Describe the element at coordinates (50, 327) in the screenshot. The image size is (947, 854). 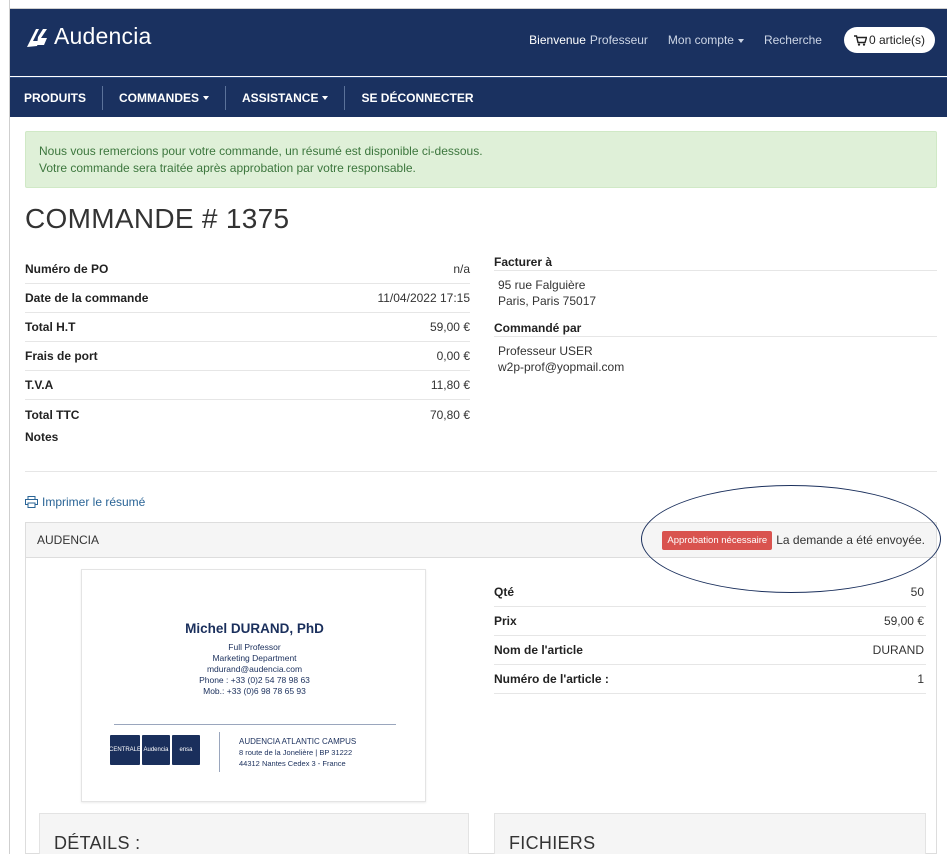
I see `order-label: Total H.T` at that location.